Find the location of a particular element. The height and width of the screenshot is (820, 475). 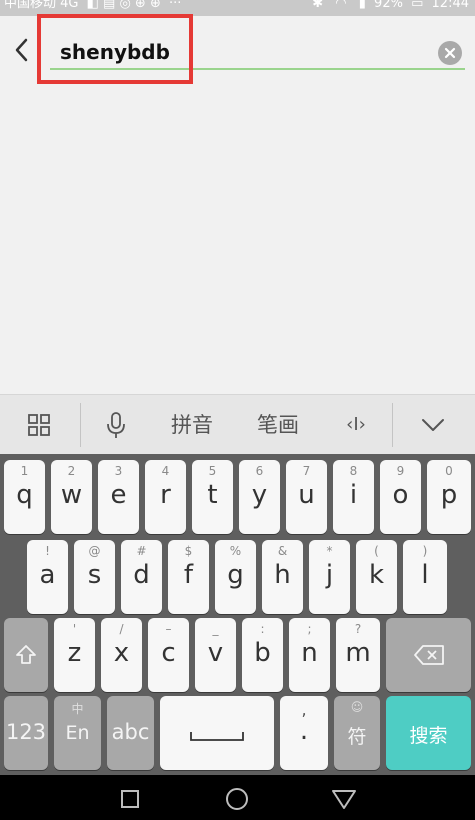

key-s: @ s is located at coordinates (94, 577).